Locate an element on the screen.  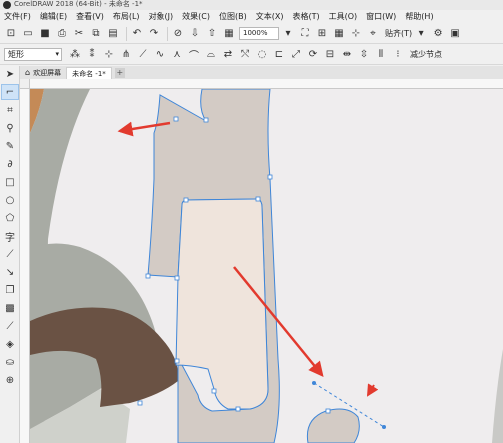
elastic-mode-icon: ⦀ is located at coordinates (381, 55).